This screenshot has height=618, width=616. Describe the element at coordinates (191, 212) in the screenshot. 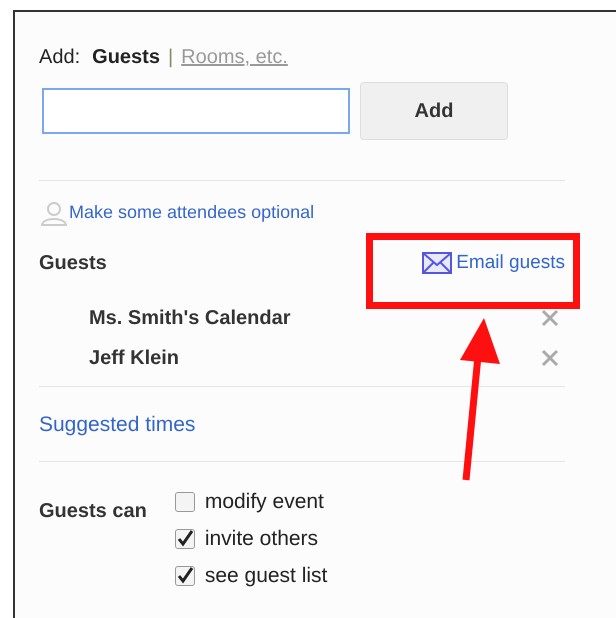

I see `optional-attendees-link: Make some attendees optional` at that location.